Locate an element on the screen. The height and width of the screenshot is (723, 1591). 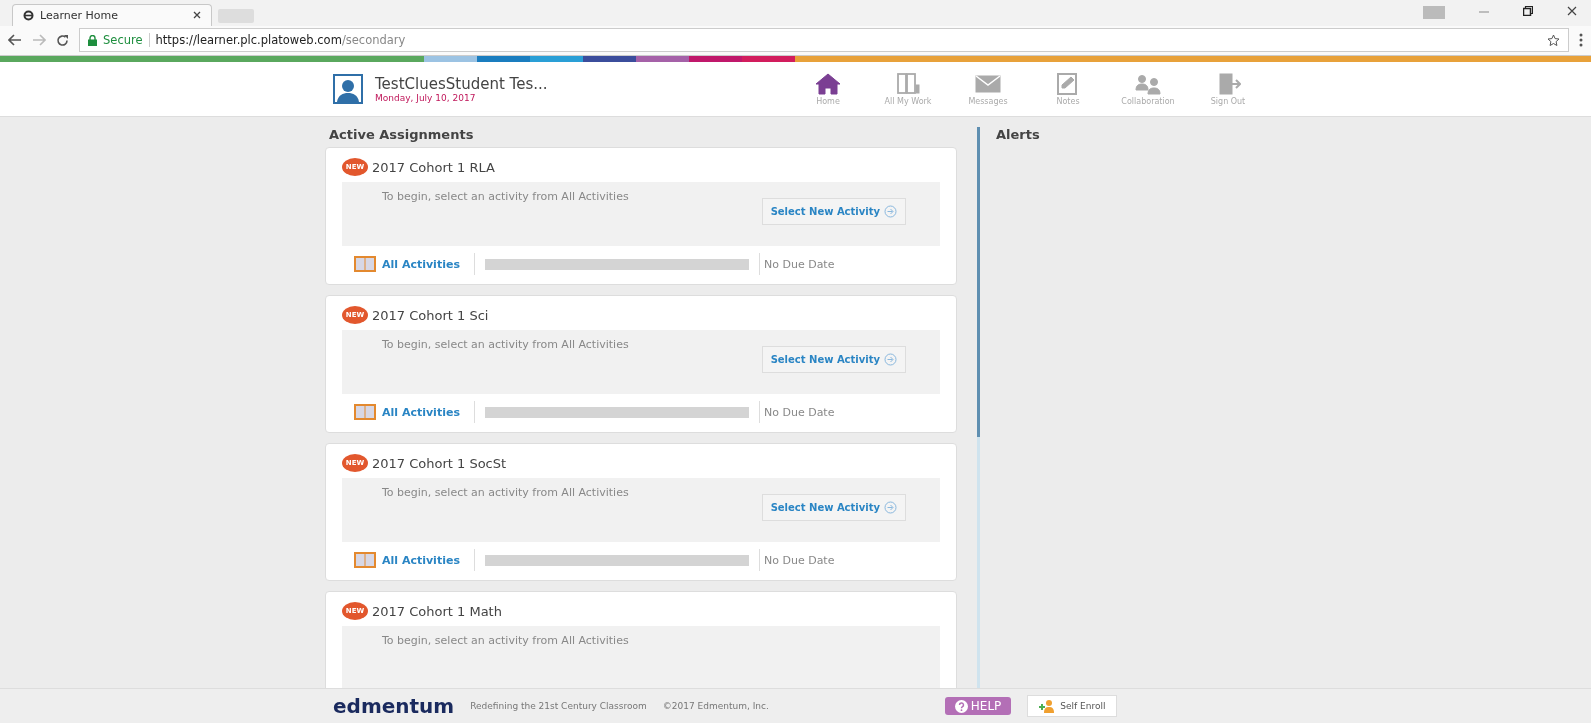
address-bar: Secure https://learner.plc.platoweb.com/secondary is located at coordinates (824, 40).